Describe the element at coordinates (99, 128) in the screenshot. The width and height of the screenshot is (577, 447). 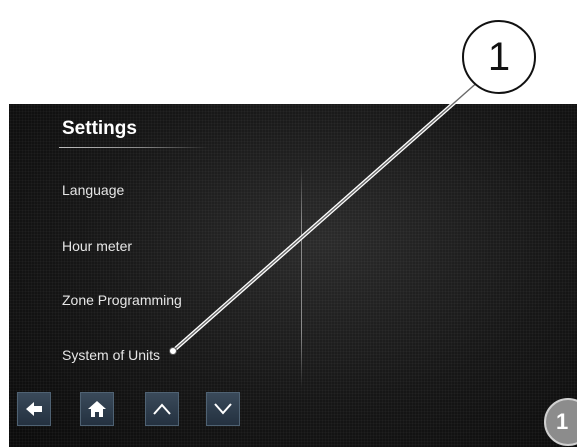
I see `page-title: Settings` at that location.